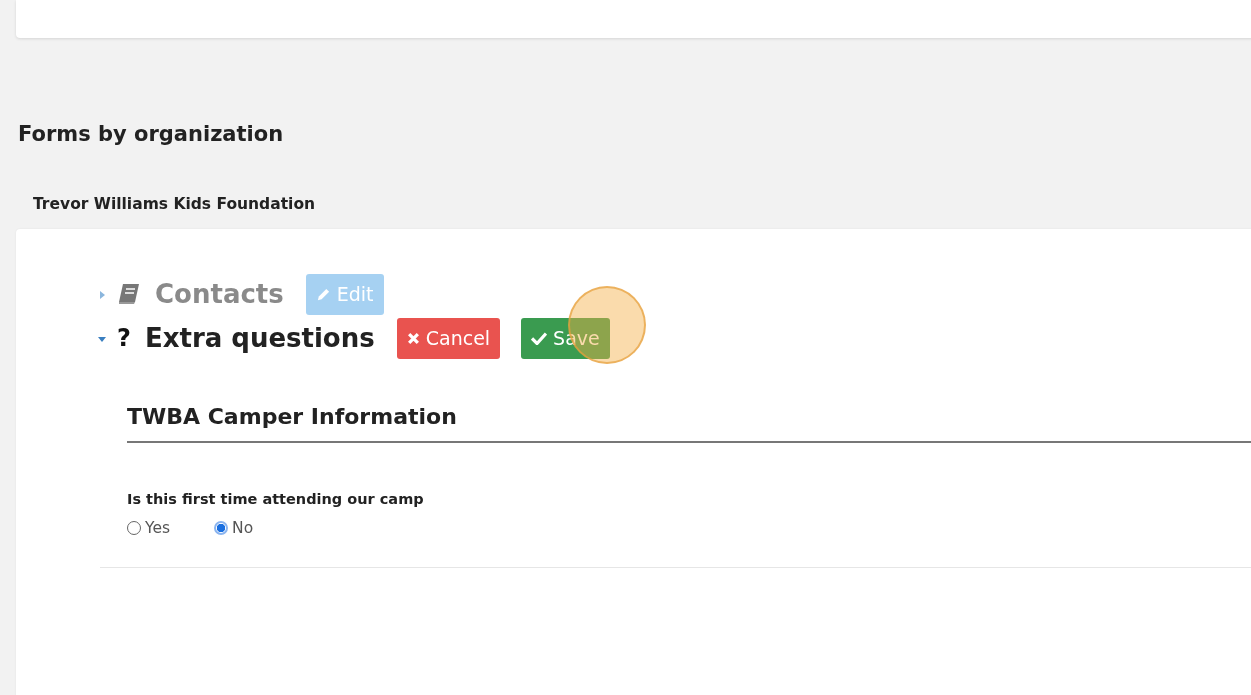 This screenshot has width=1251, height=695. Describe the element at coordinates (175, 204) in the screenshot. I see `organization-name: Trevor Williams Kids Foundation` at that location.